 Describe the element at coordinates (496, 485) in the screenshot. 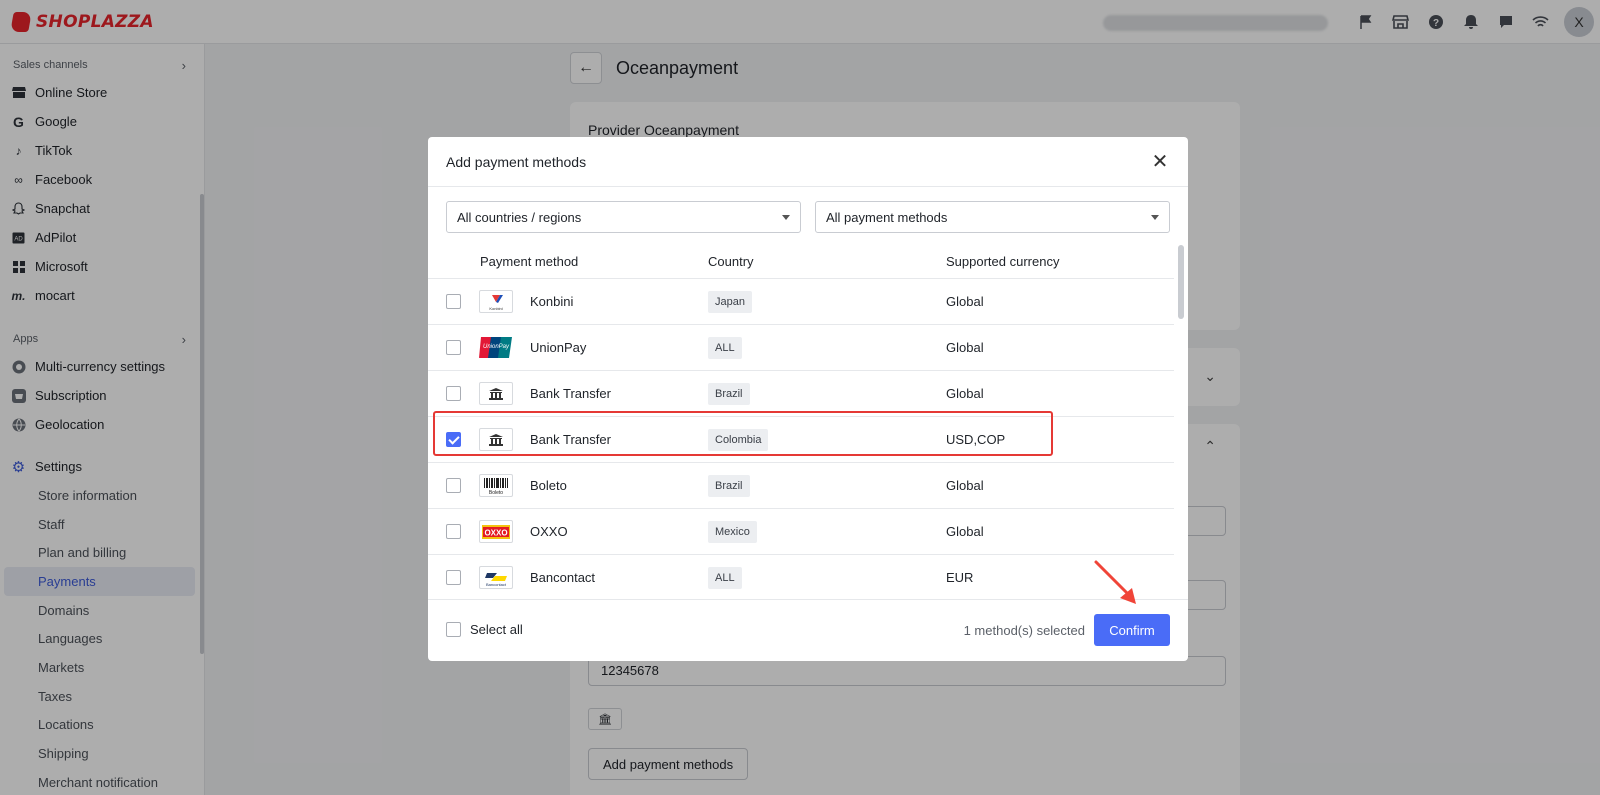

I see `boleto-logo: Boleto` at that location.